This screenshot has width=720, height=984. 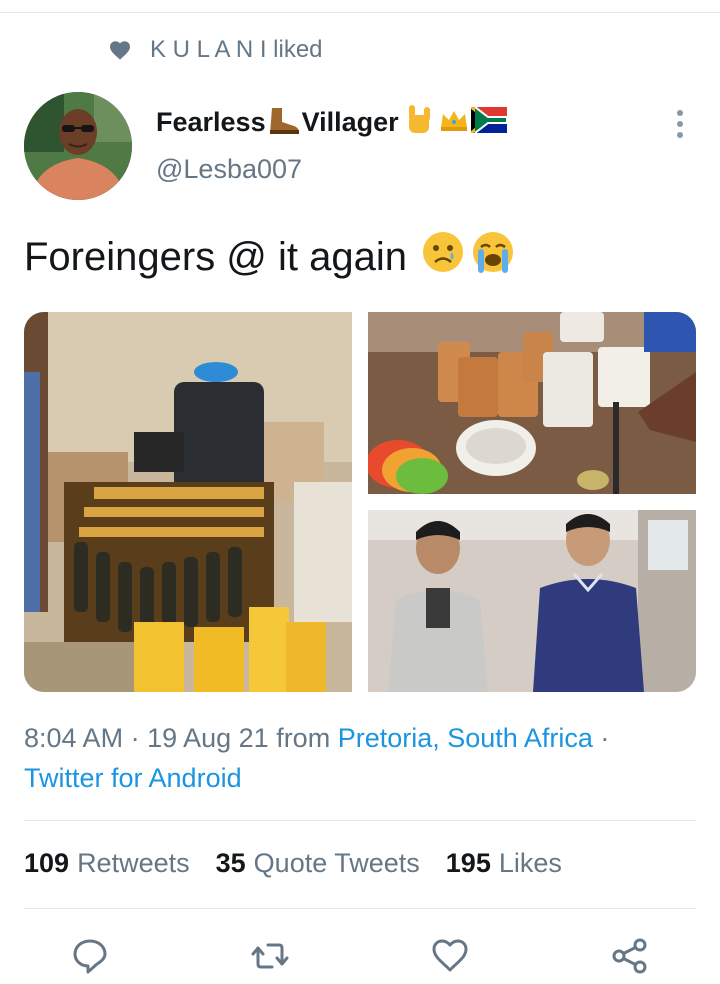 I want to click on sad-face-emoji, so click(x=443, y=257).